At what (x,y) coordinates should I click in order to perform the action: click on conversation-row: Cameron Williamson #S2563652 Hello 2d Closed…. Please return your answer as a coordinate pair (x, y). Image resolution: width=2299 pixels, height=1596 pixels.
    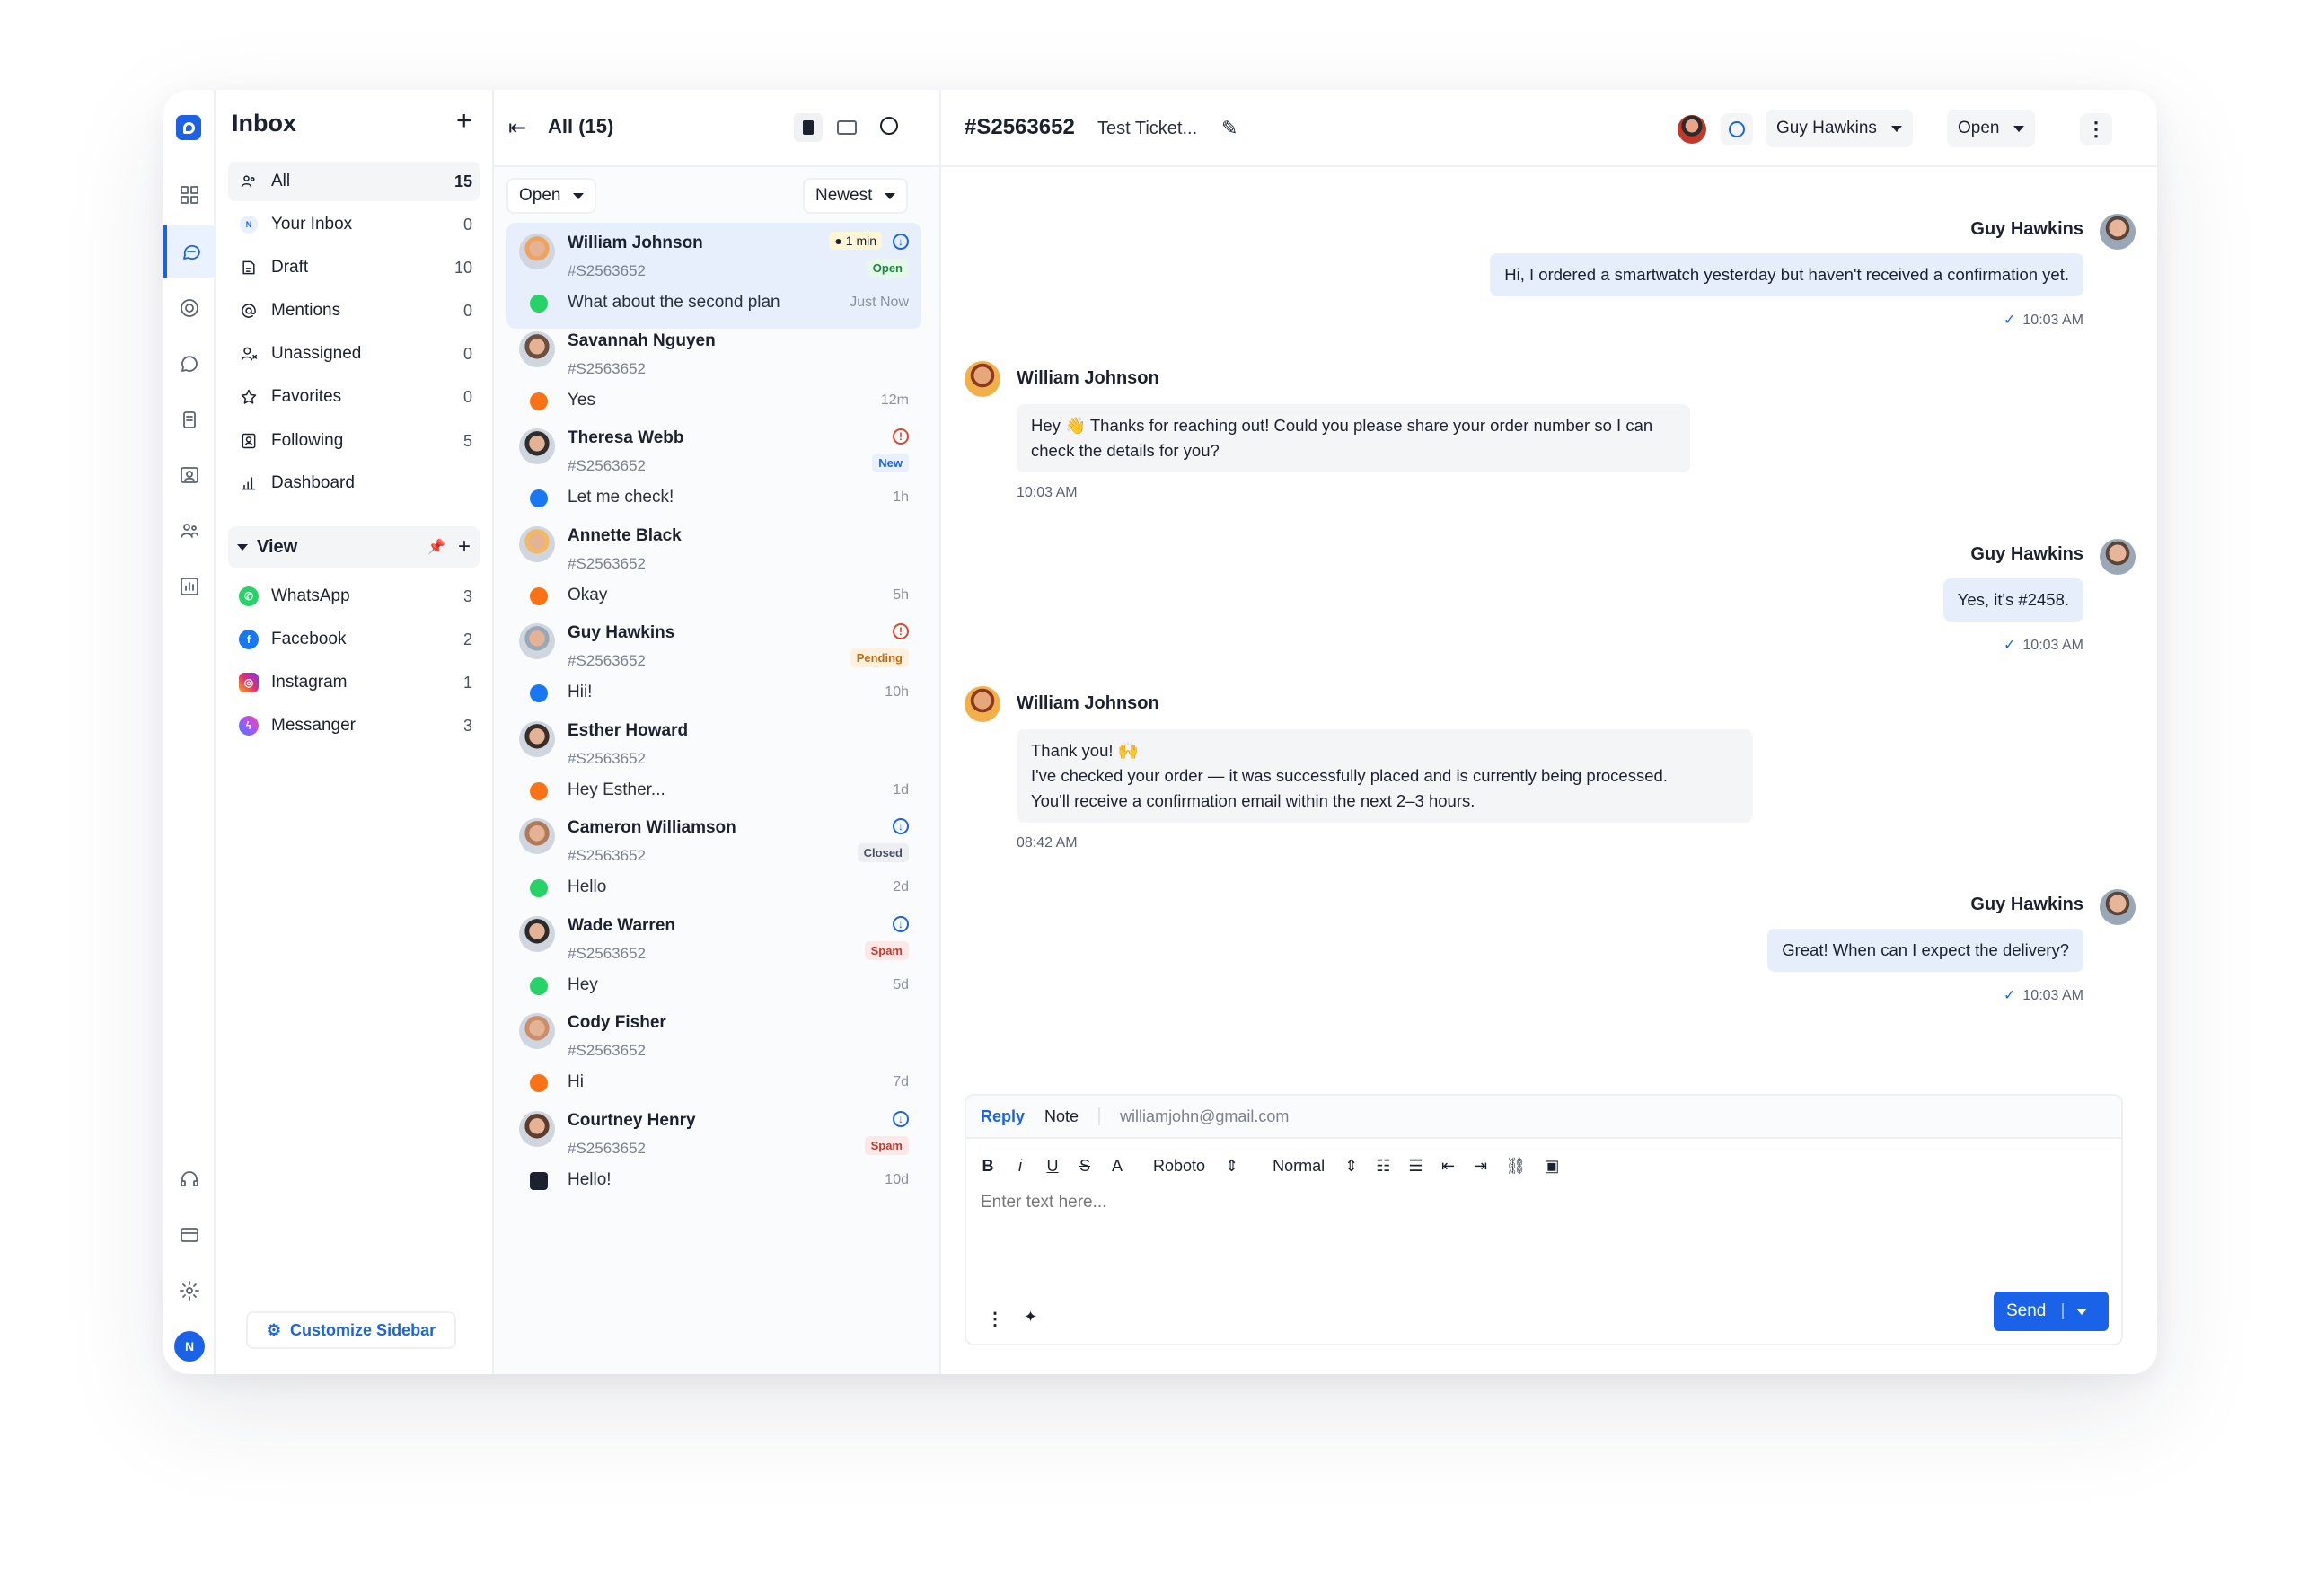
    Looking at the image, I should click on (713, 860).